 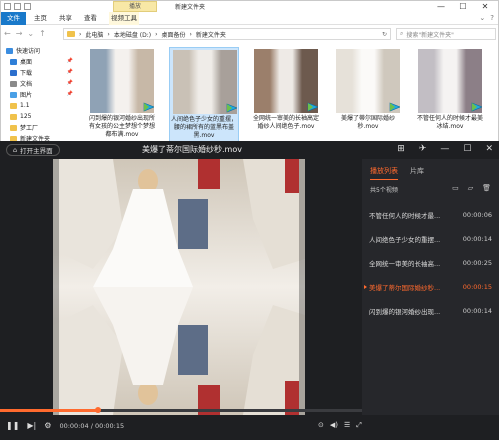 I want to click on close-icon: ✕, so click(x=489, y=149).